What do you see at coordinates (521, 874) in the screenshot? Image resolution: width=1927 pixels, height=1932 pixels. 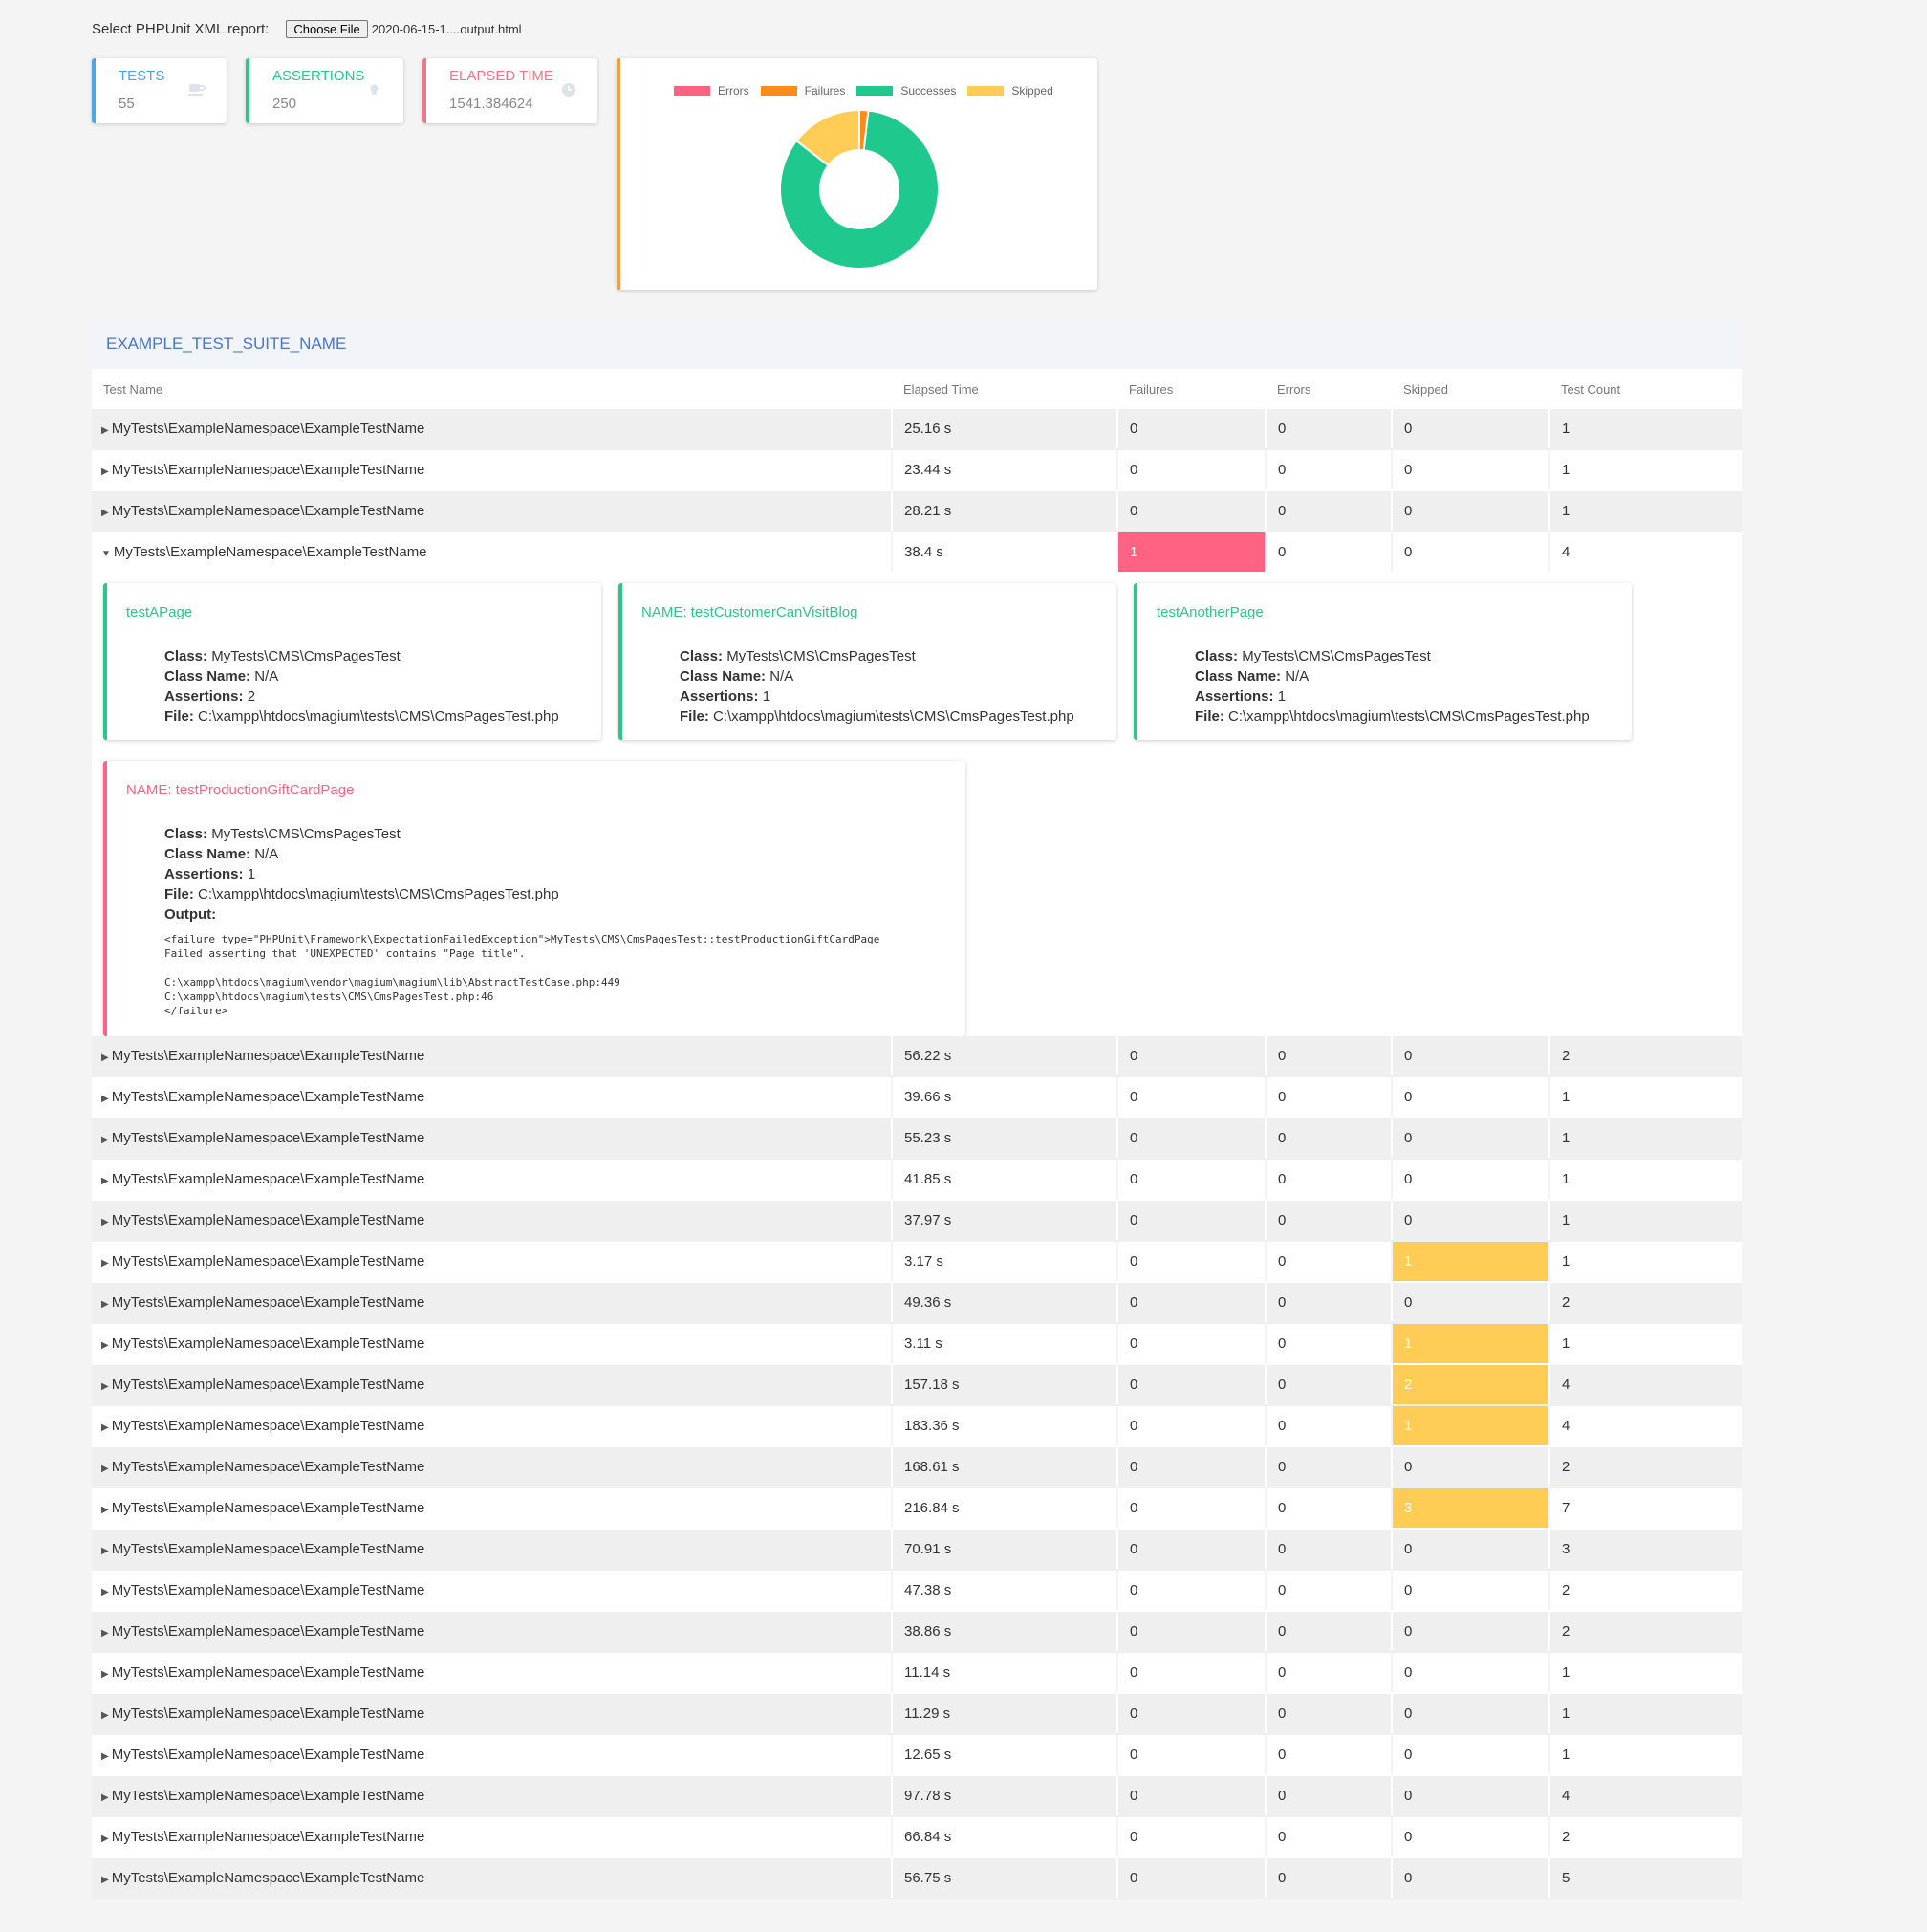 I see `test-case-assertions: Assertions: 1` at bounding box center [521, 874].